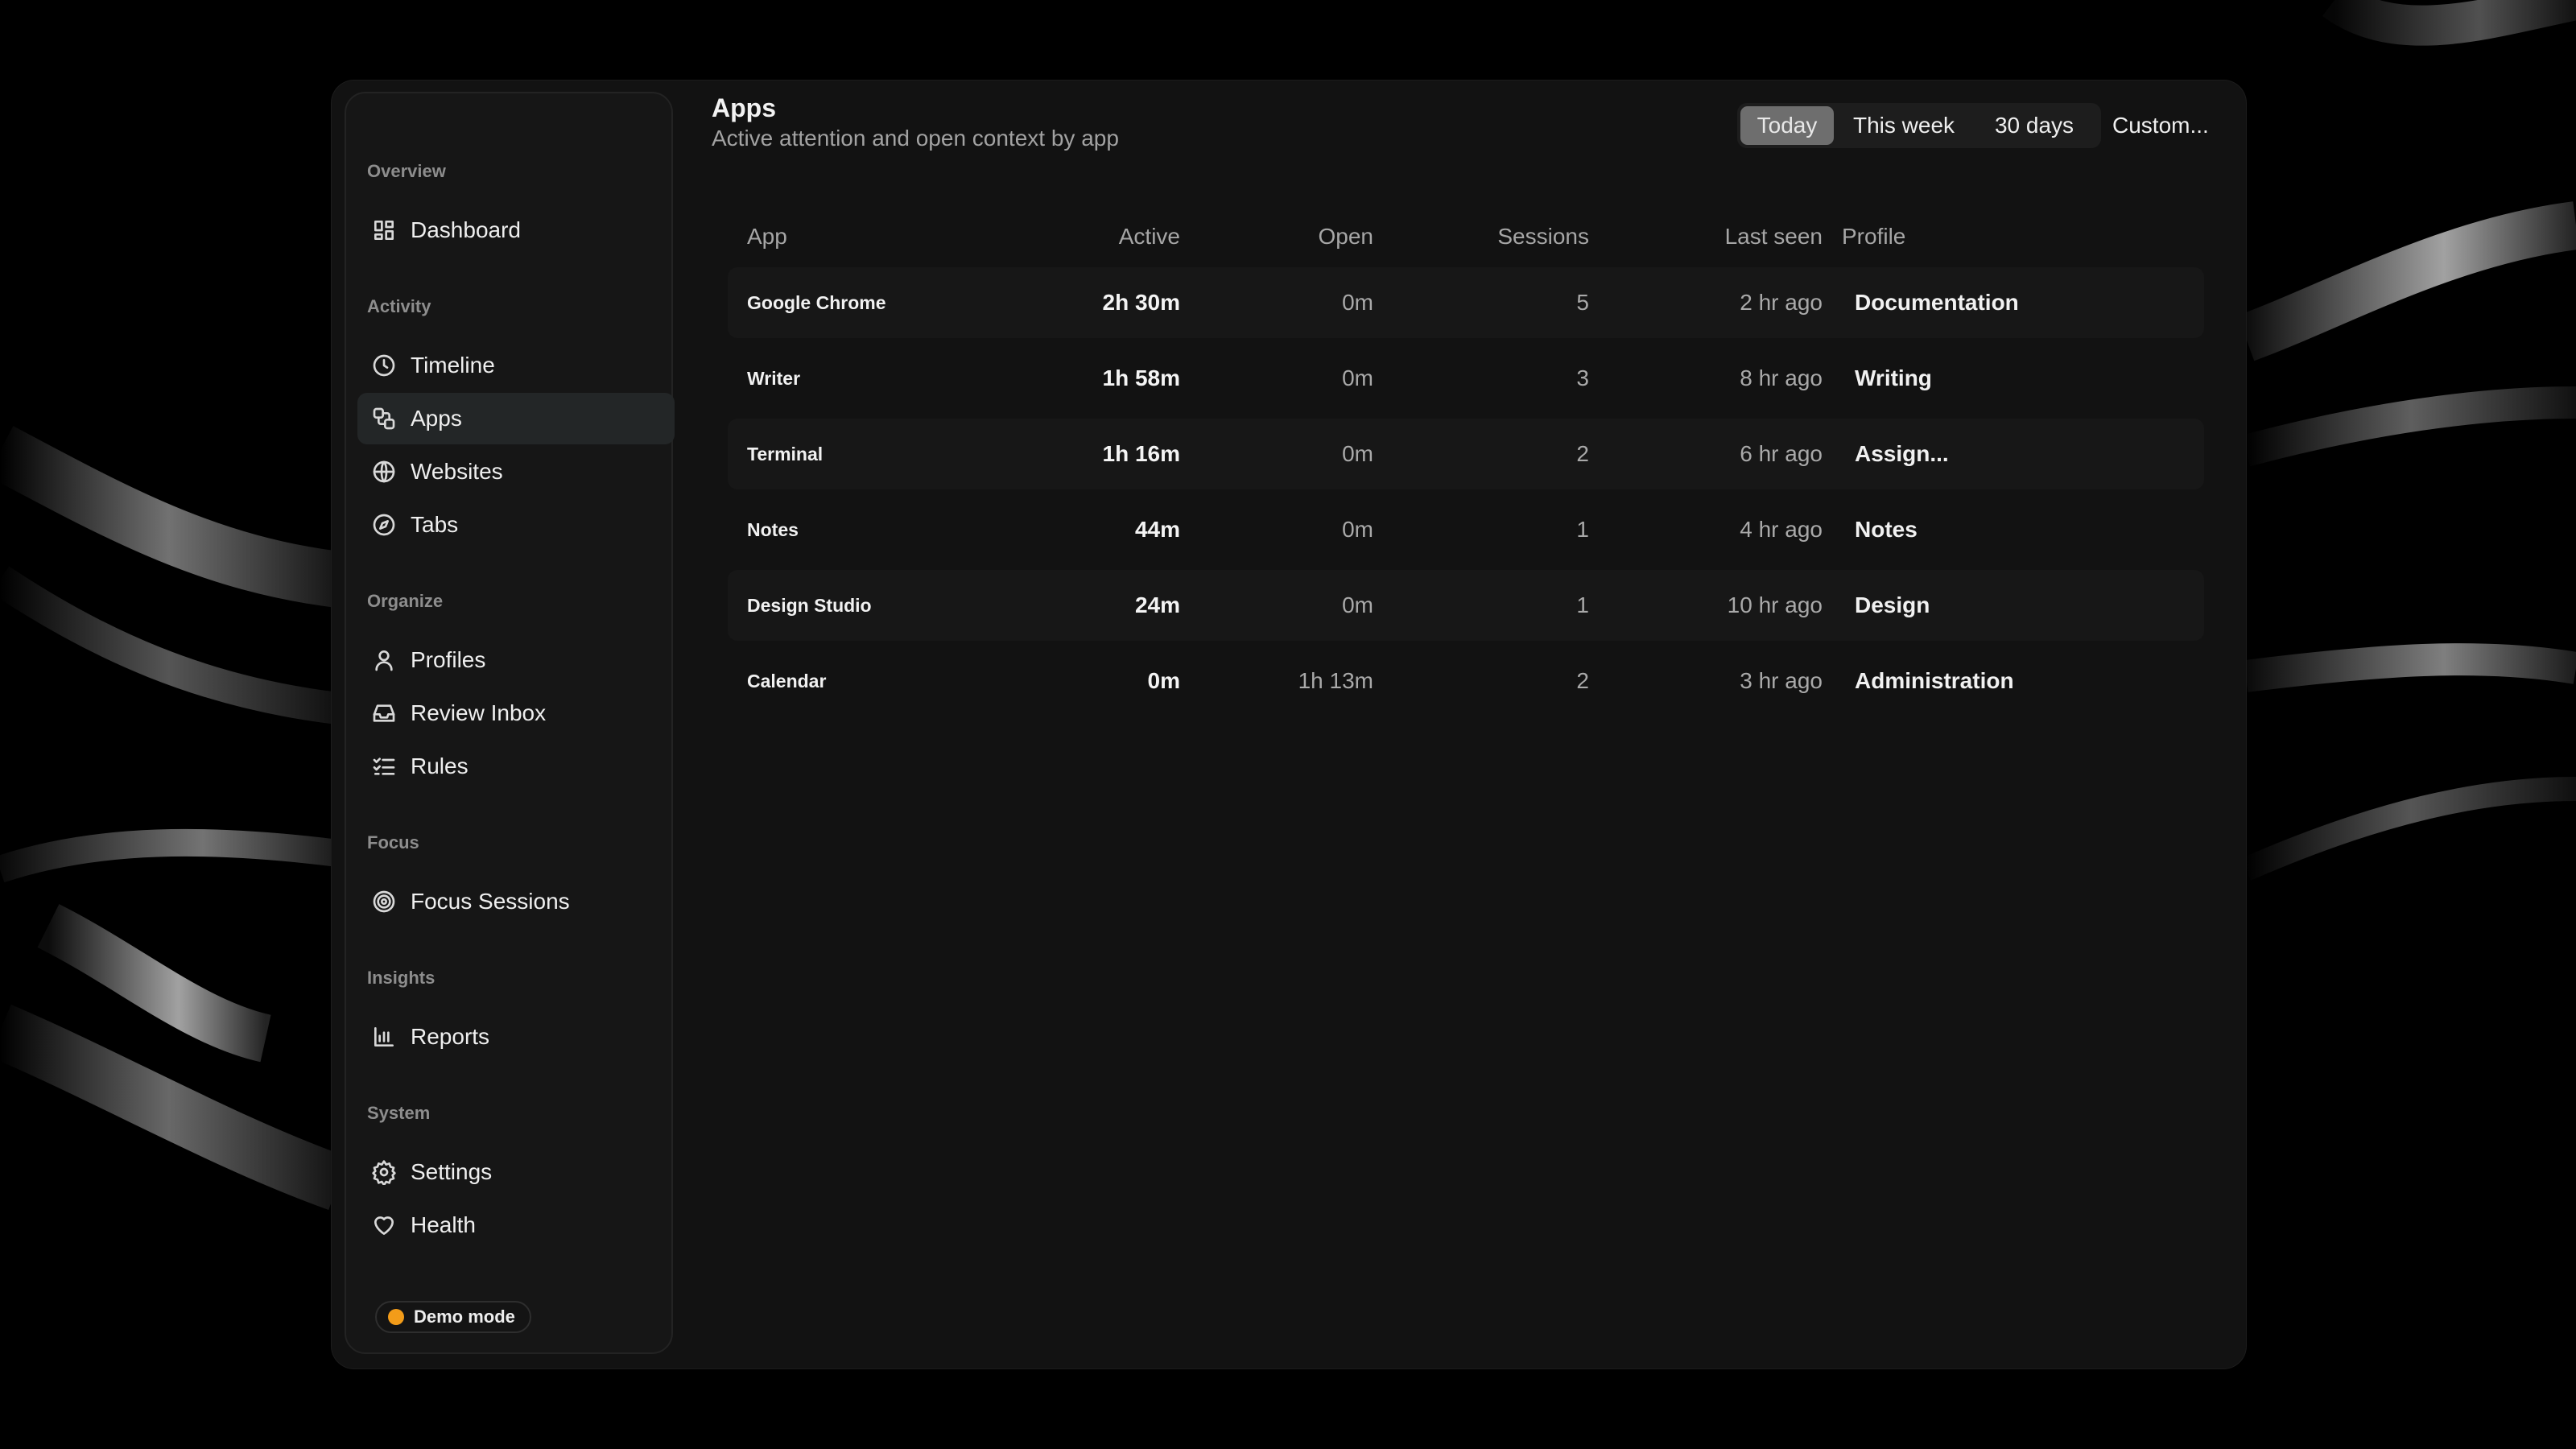 This screenshot has height=1449, width=2576. Describe the element at coordinates (490, 901) in the screenshot. I see `sidebar-item-label: Focus Sessions` at that location.